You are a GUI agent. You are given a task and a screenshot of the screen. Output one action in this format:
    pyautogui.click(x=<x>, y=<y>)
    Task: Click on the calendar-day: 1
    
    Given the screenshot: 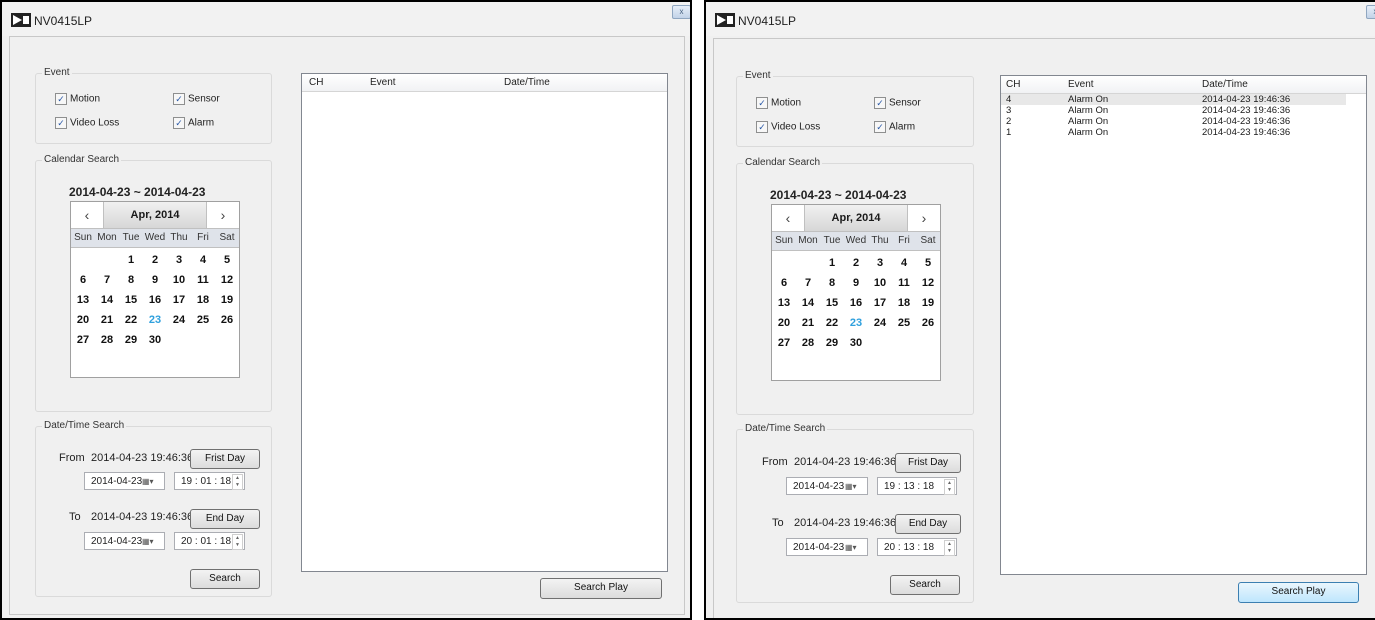 What is the action you would take?
    pyautogui.click(x=832, y=263)
    